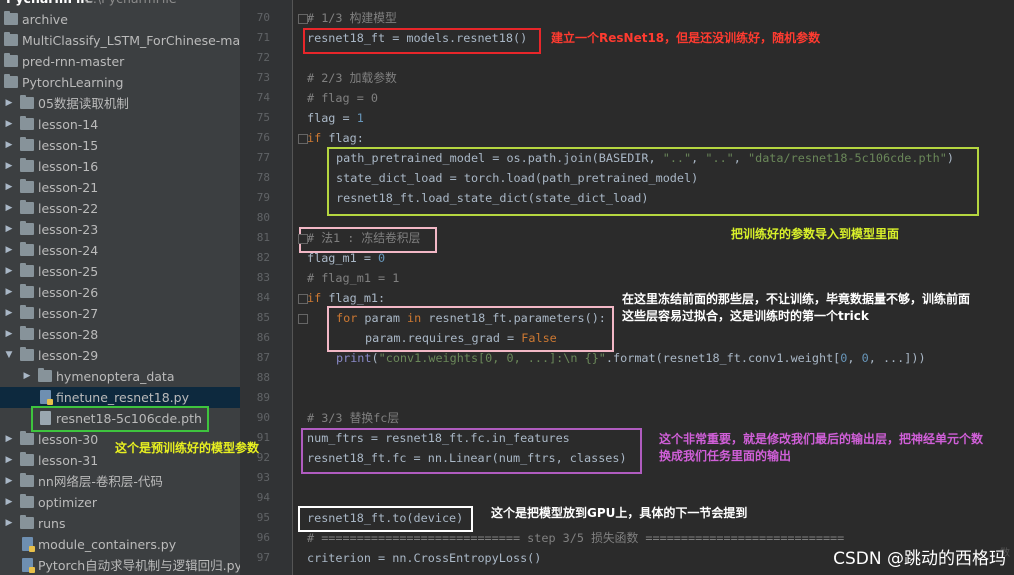 This screenshot has height=575, width=1014. Describe the element at coordinates (352, 18) in the screenshot. I see `code-line-70: # 1/3 构建模型` at that location.